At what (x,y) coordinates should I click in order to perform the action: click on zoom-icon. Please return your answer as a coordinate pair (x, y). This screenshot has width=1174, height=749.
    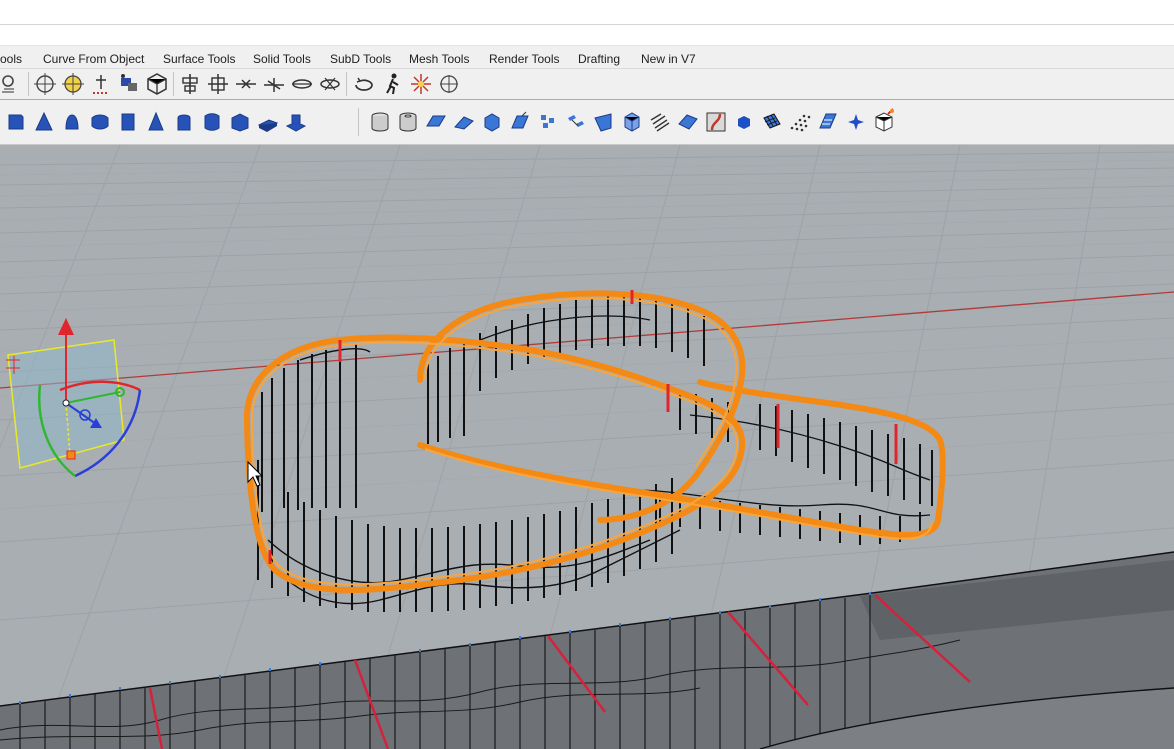
    Looking at the image, I should click on (12, 84).